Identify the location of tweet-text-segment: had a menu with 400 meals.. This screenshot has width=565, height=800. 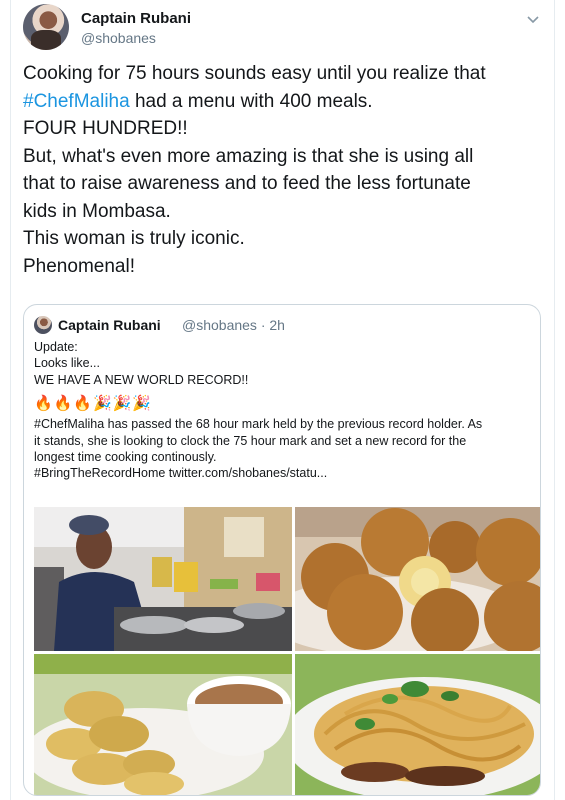
(251, 101).